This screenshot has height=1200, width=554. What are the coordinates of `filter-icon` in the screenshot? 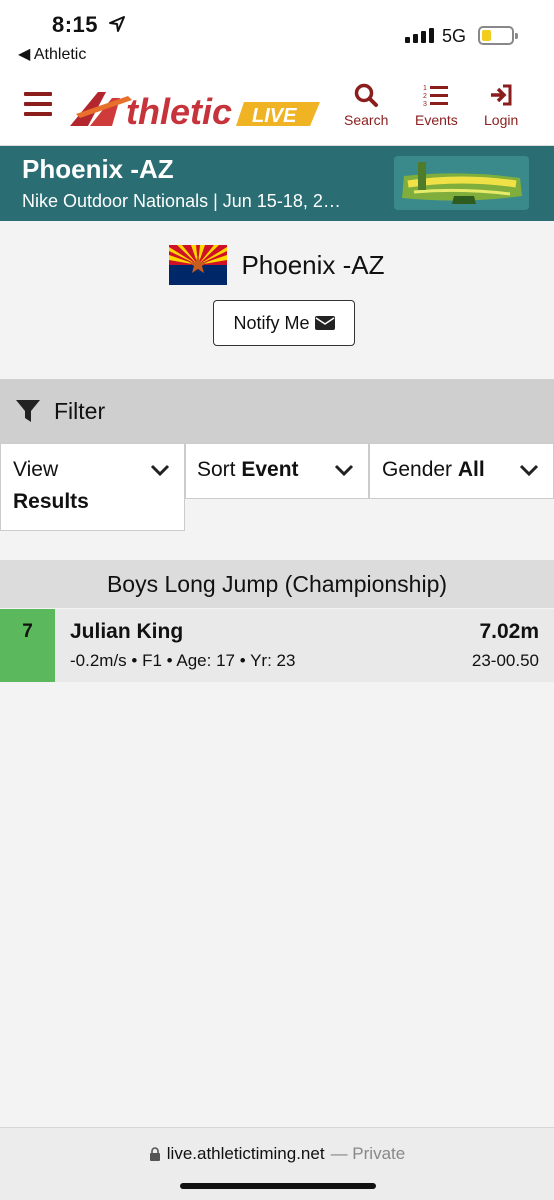 It's located at (28, 411).